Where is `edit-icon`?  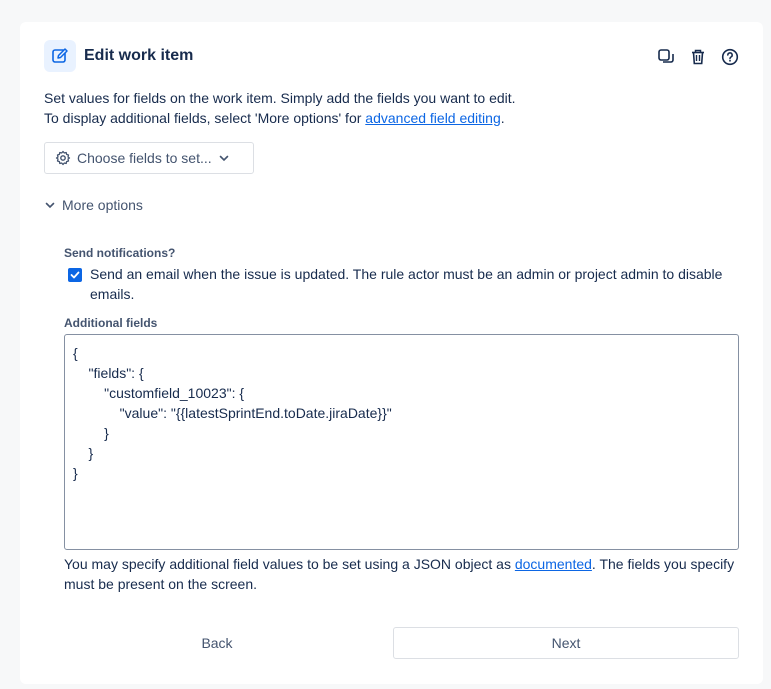
edit-icon is located at coordinates (60, 56).